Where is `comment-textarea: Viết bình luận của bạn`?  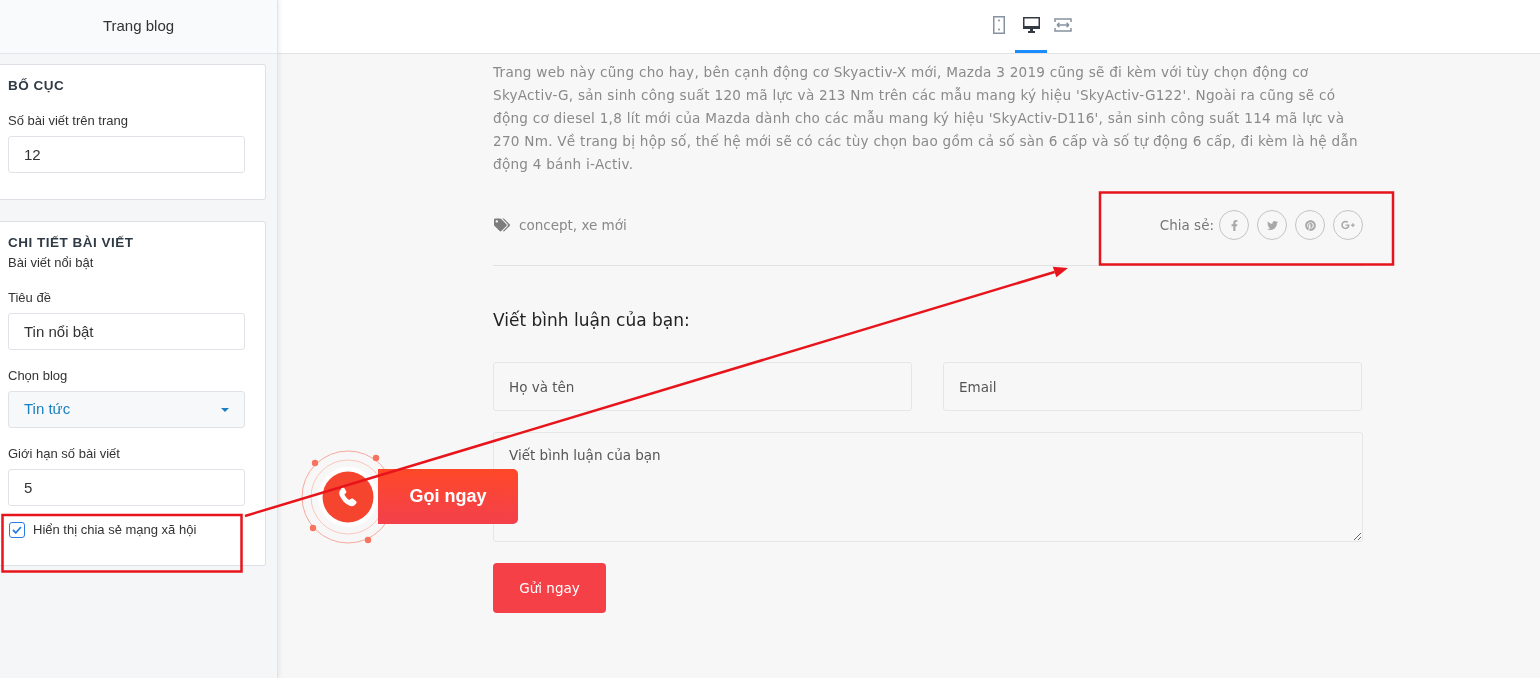 comment-textarea: Viết bình luận của bạn is located at coordinates (928, 487).